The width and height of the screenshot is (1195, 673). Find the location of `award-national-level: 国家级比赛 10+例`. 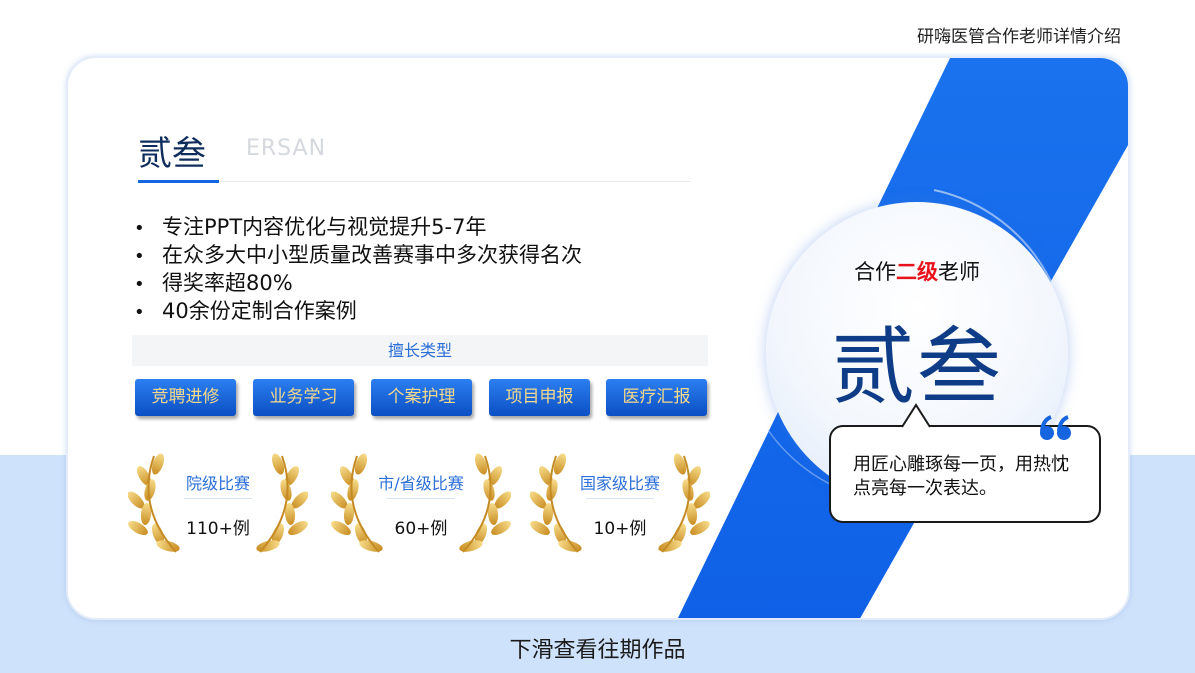

award-national-level: 国家级比赛 10+例 is located at coordinates (620, 504).